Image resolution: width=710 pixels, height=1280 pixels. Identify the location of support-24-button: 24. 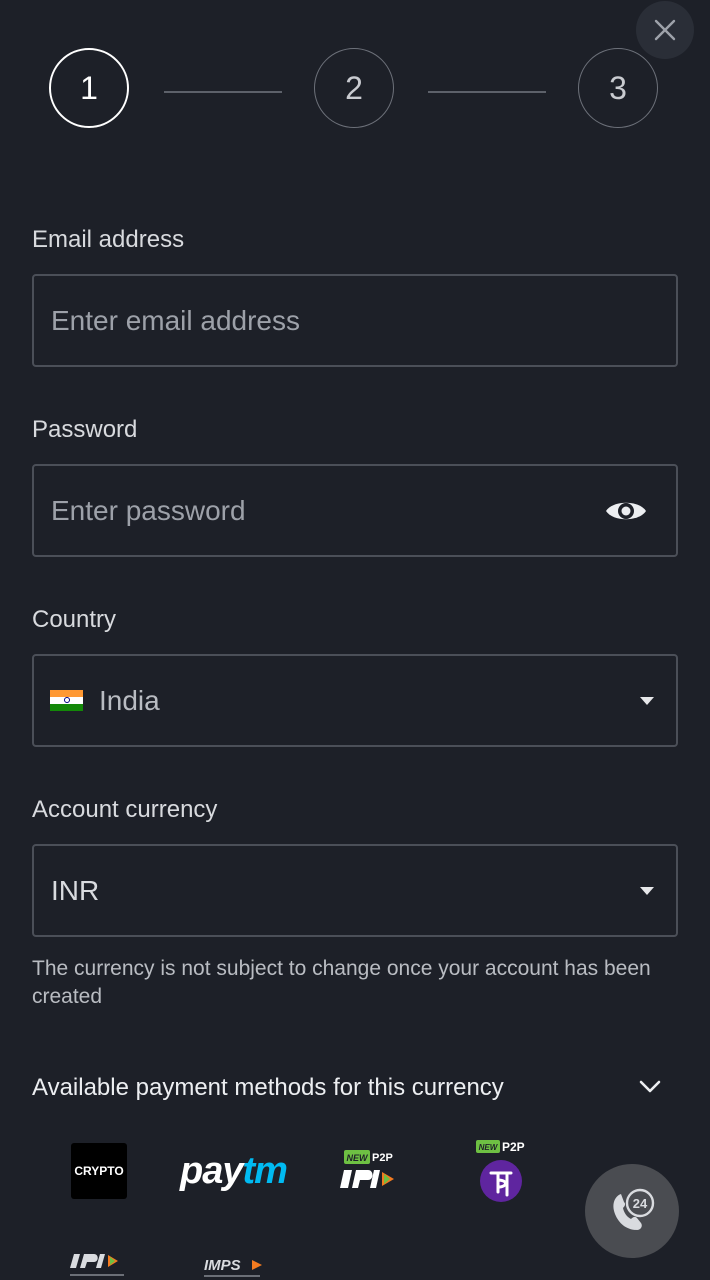
(632, 1211).